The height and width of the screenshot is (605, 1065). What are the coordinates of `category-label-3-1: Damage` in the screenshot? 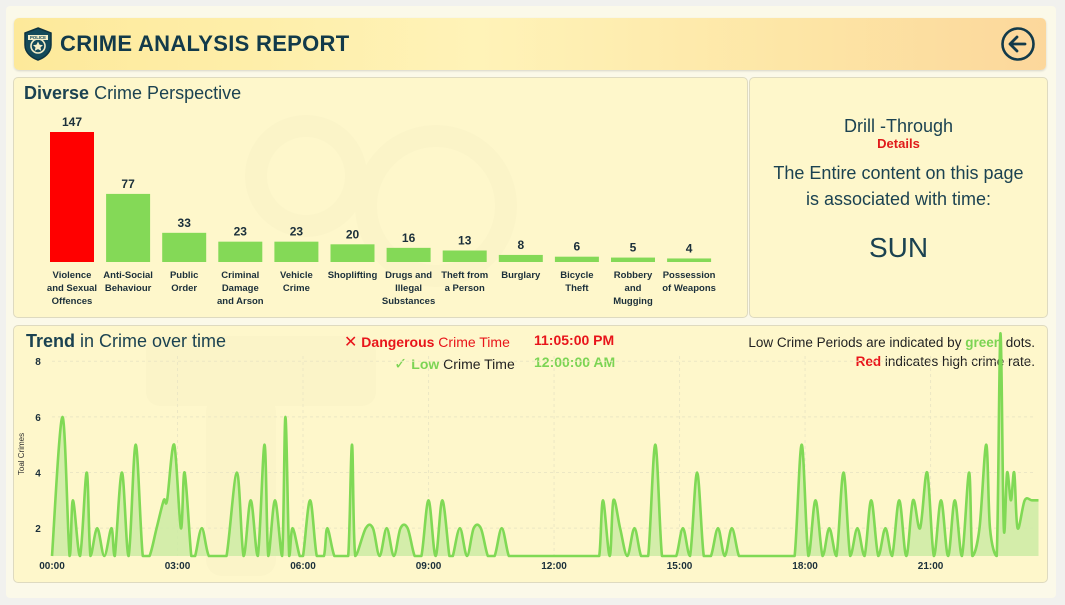 It's located at (240, 288).